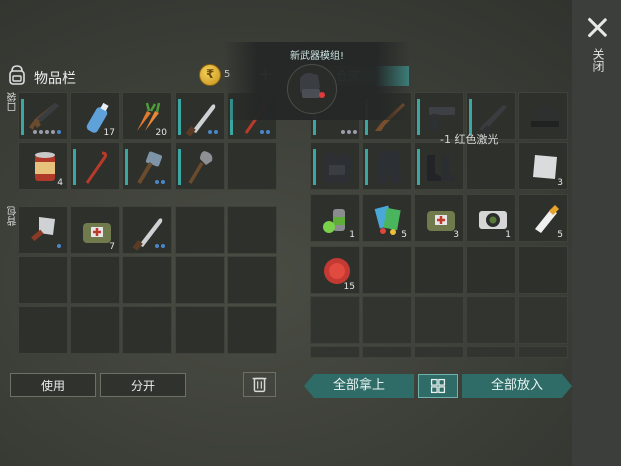  What do you see at coordinates (335, 270) in the screenshot?
I see `storage-slot: 15` at bounding box center [335, 270].